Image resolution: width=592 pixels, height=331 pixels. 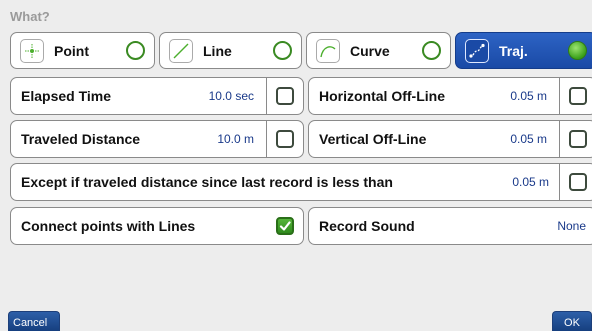 What do you see at coordinates (370, 50) in the screenshot?
I see `type-curve-label: Curve` at bounding box center [370, 50].